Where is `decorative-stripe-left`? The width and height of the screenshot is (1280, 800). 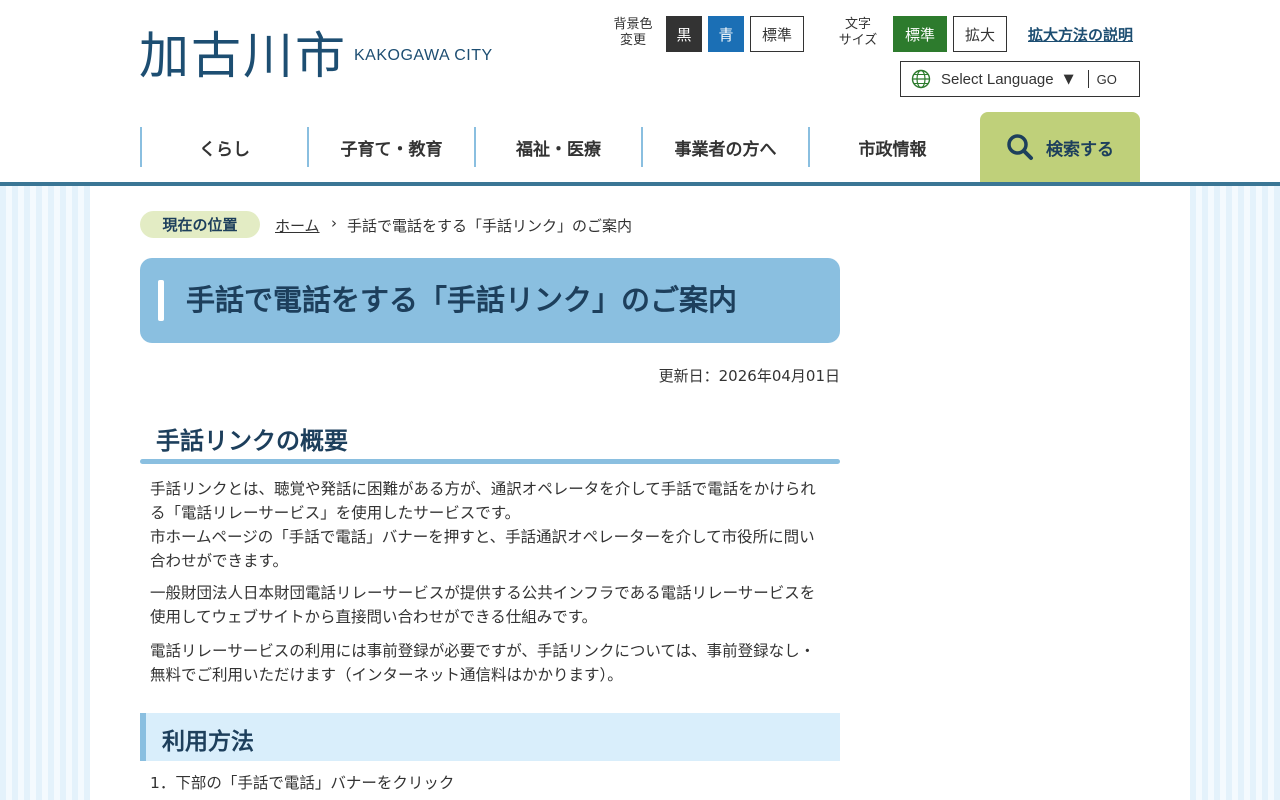 decorative-stripe-left is located at coordinates (45, 493).